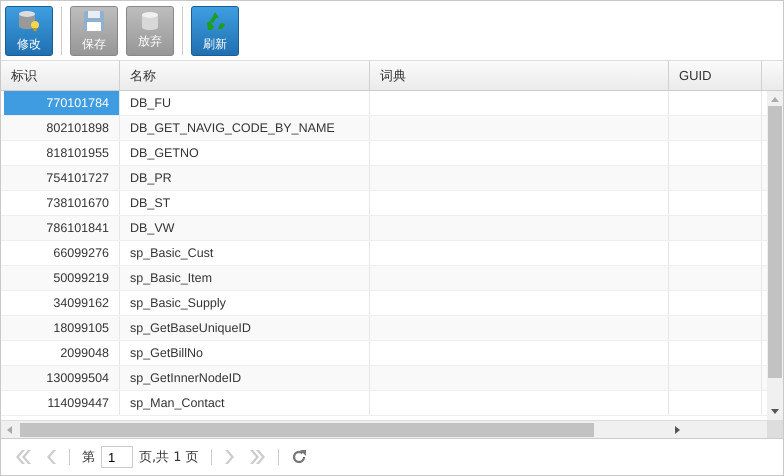 The image size is (784, 476). I want to click on scroll-up-icon, so click(775, 99).